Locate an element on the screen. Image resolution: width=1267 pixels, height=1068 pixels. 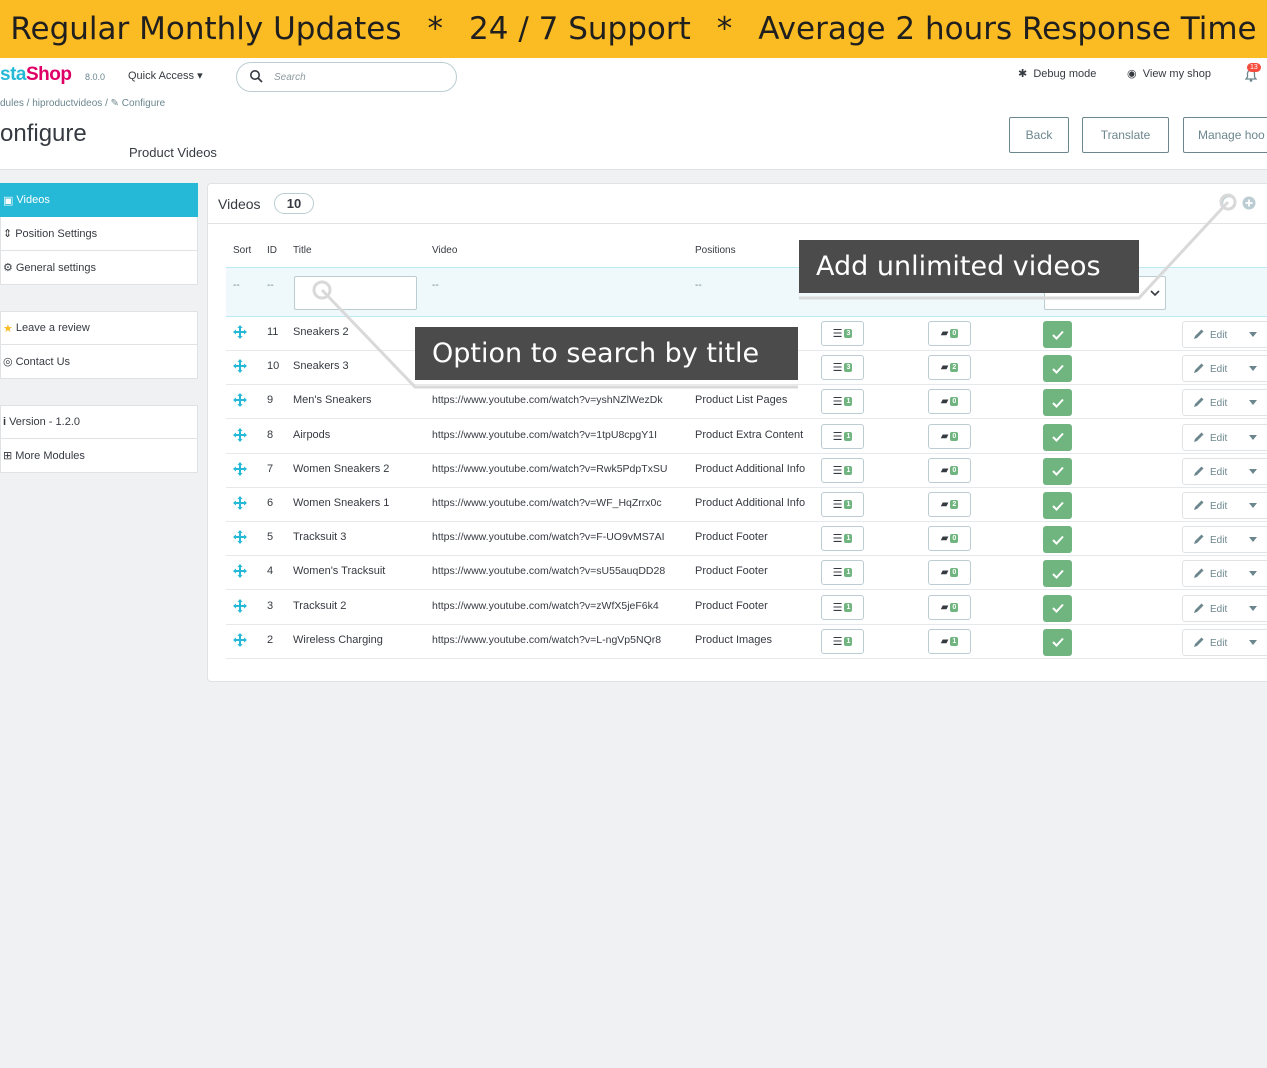
debug-mode-link: ✱ Debug mode is located at coordinates (1057, 73).